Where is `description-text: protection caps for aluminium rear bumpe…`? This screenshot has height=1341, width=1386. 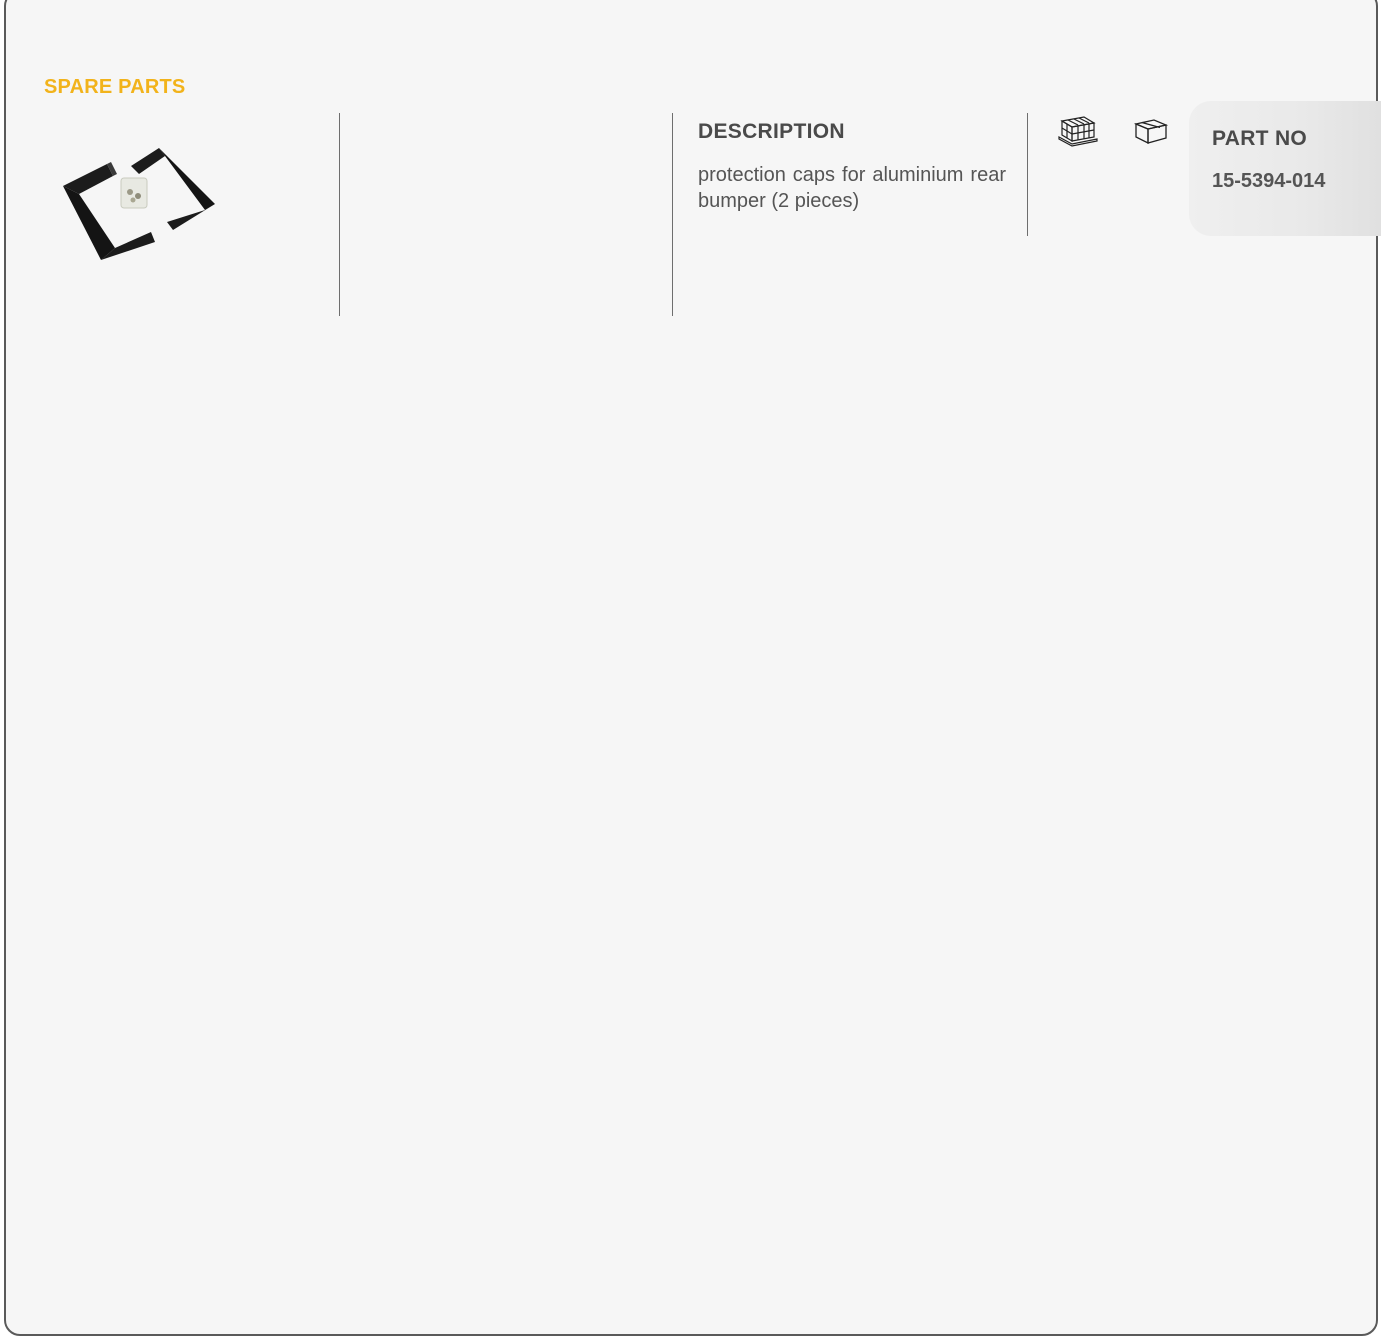
description-text: protection caps for aluminium rear bumpe… is located at coordinates (852, 188).